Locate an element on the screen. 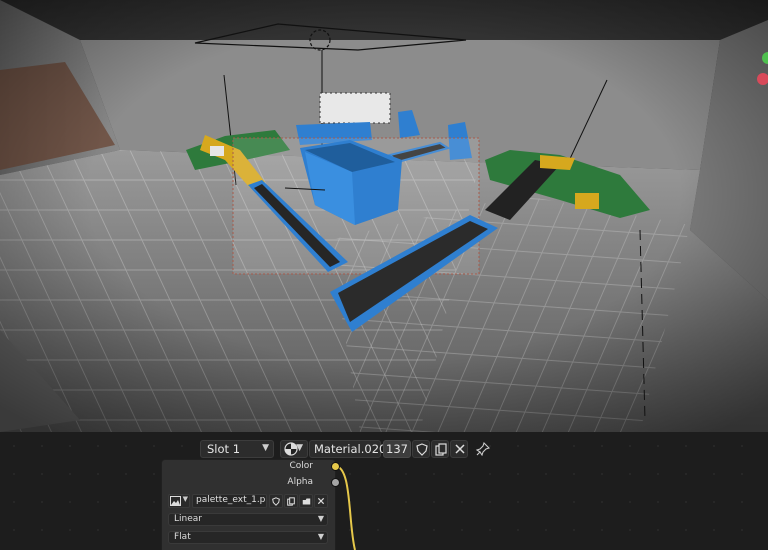  image-name-field: palette_ext_1.png is located at coordinates (229, 501).